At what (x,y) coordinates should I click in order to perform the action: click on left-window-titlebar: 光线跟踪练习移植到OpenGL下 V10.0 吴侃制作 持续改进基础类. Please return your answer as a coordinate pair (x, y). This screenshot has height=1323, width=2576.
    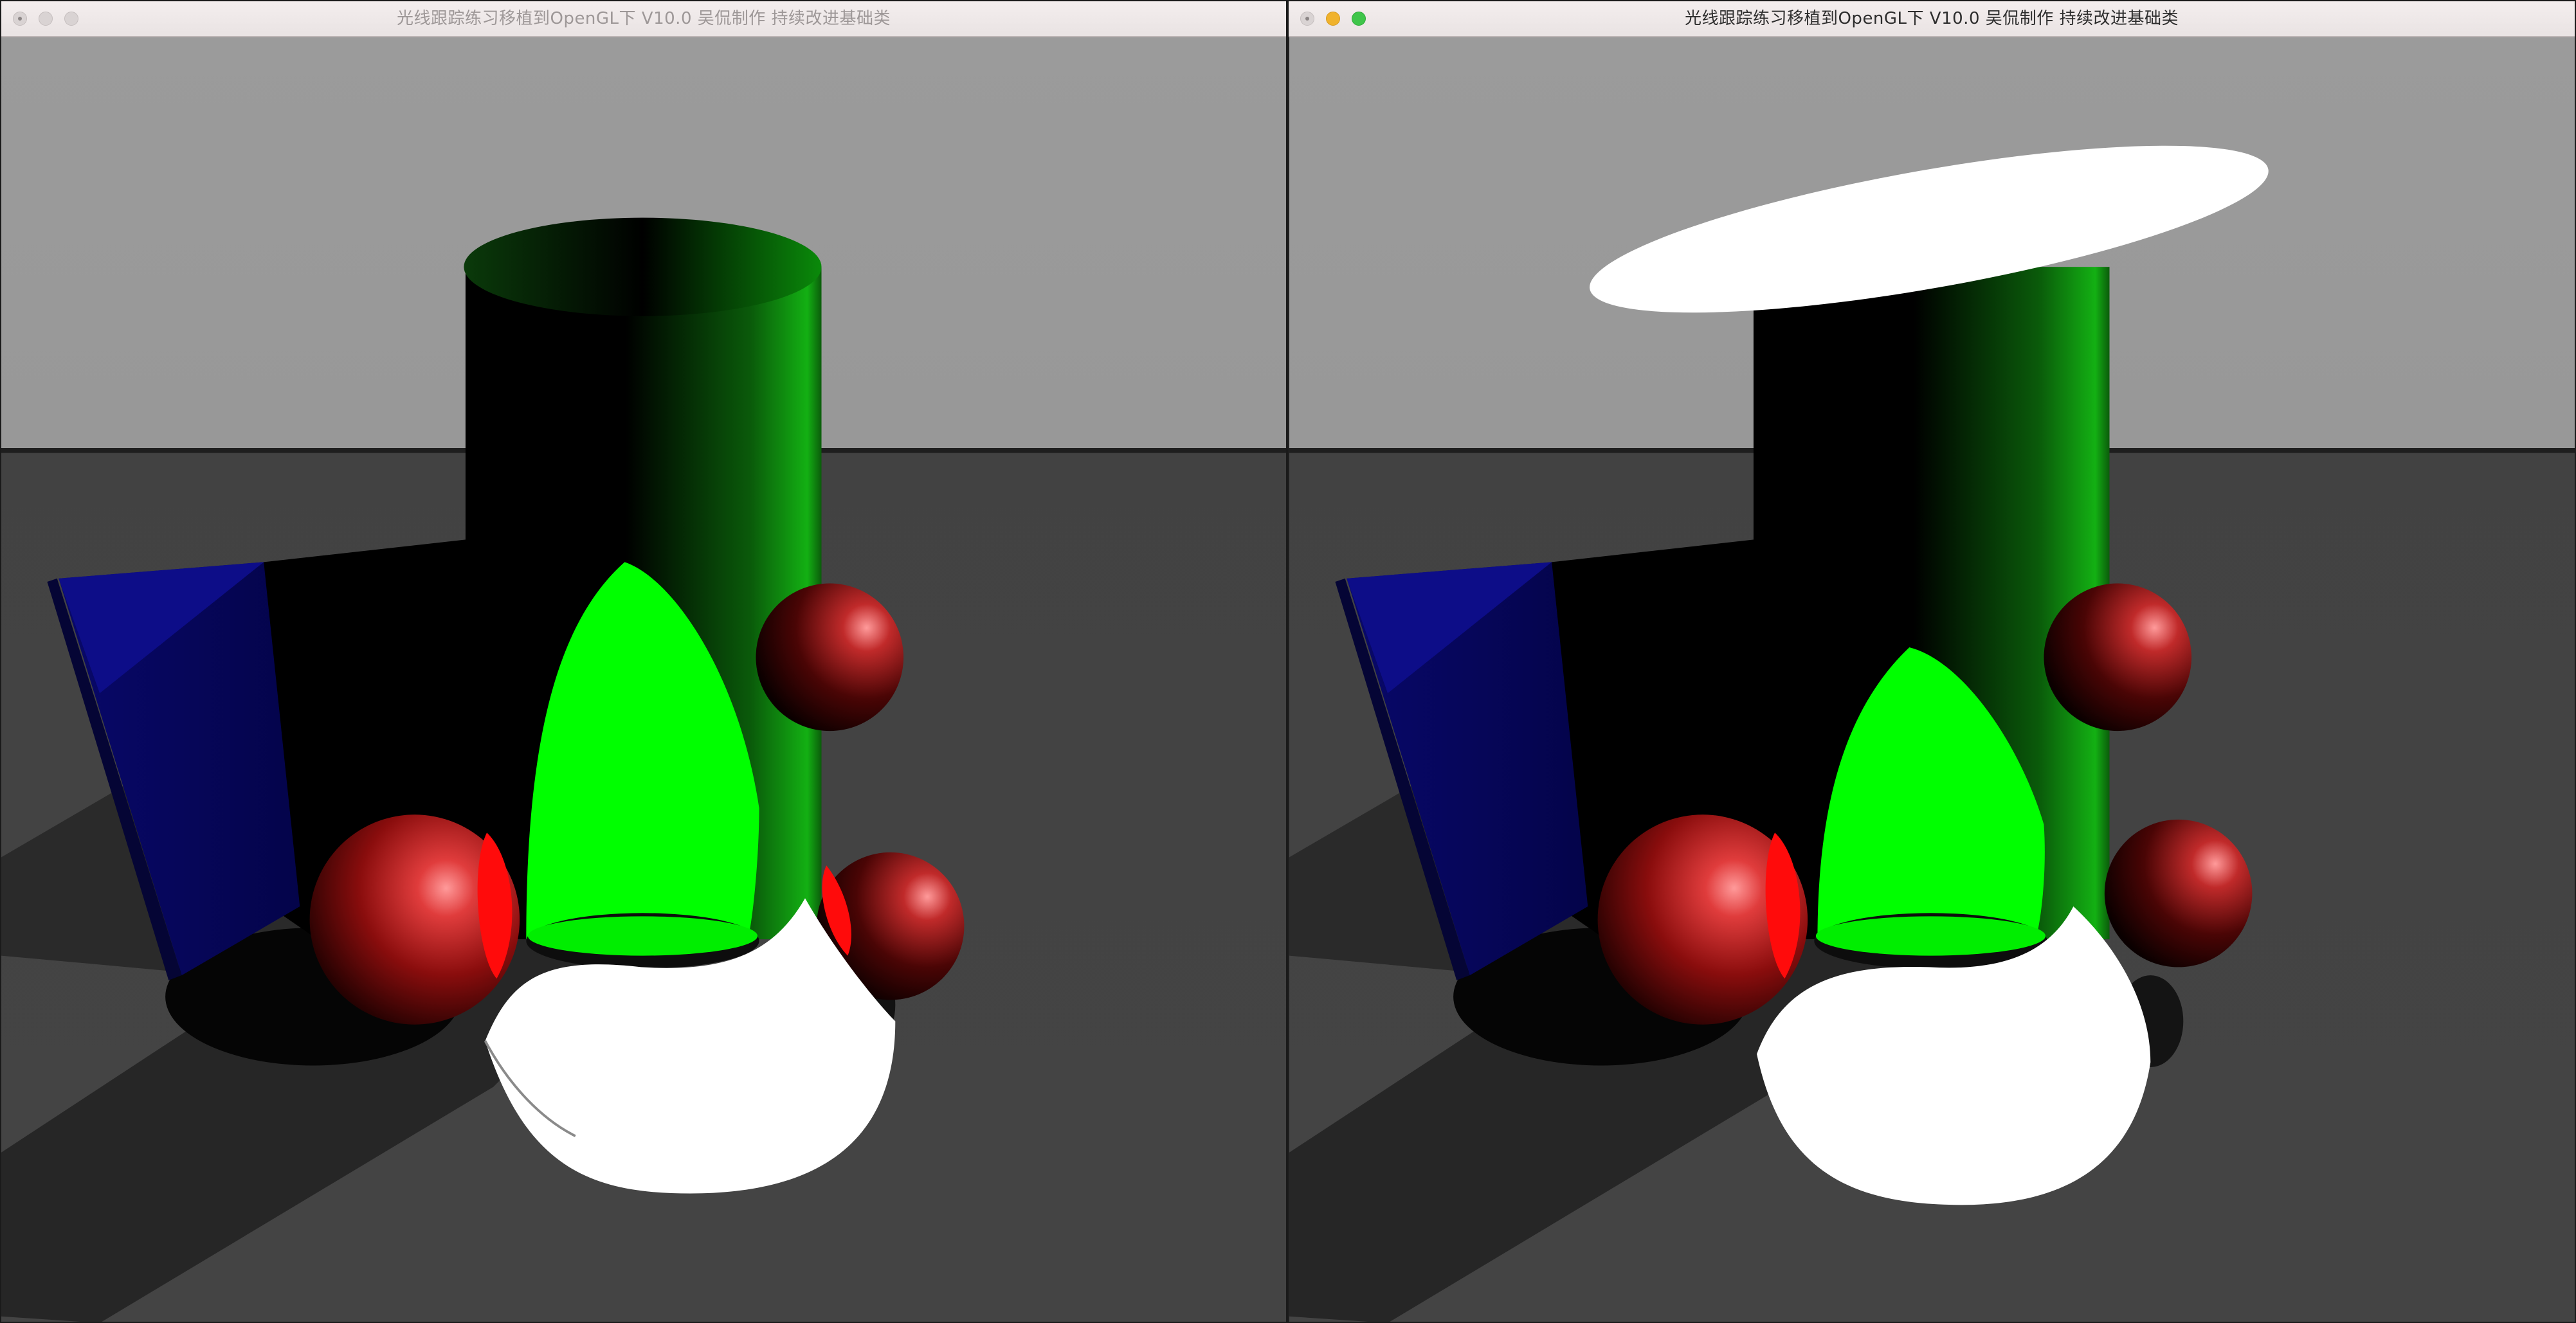
    Looking at the image, I should click on (643, 19).